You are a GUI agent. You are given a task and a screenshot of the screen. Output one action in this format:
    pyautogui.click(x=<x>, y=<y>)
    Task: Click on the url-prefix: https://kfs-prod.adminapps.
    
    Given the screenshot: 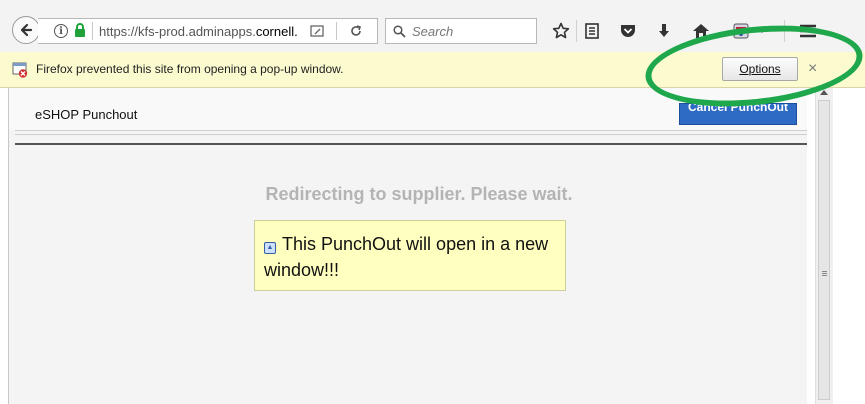 What is the action you would take?
    pyautogui.click(x=177, y=31)
    